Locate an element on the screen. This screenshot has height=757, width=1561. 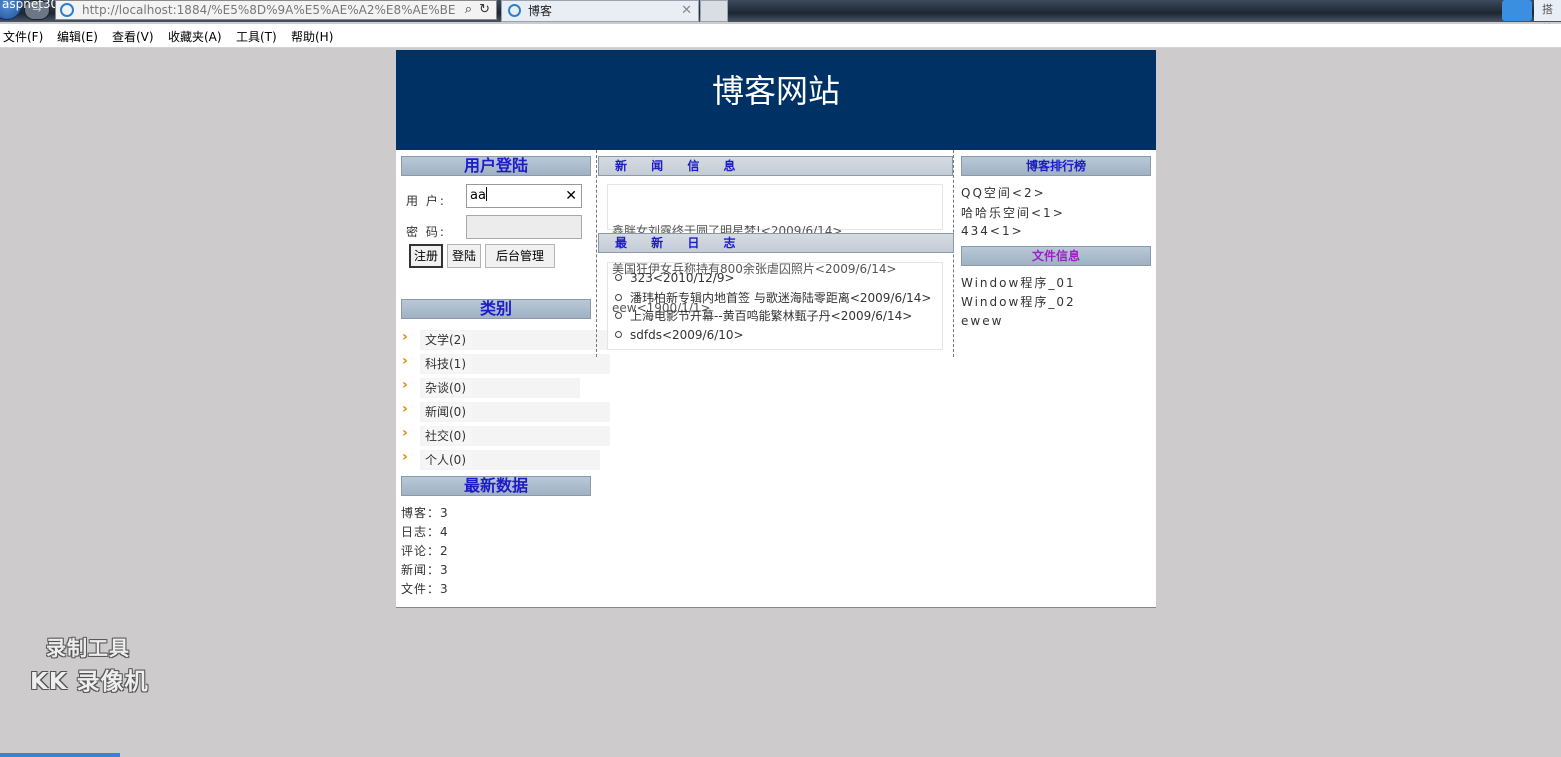
log-label: 上海电影节开幕--黄百鸣能繁林甄子丹<2009/6/14> is located at coordinates (771, 316).